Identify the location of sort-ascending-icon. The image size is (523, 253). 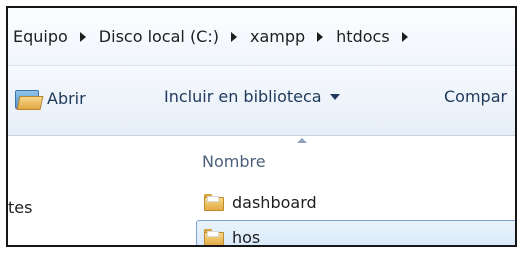
(302, 140).